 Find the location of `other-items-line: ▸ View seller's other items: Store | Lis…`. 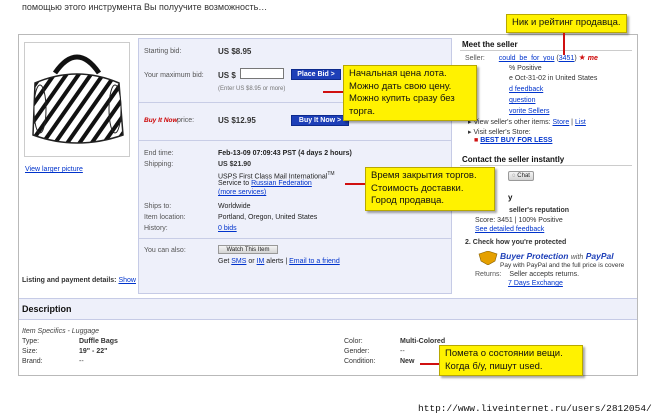

other-items-line: ▸ View seller's other items: Store | Lis… is located at coordinates (527, 122).